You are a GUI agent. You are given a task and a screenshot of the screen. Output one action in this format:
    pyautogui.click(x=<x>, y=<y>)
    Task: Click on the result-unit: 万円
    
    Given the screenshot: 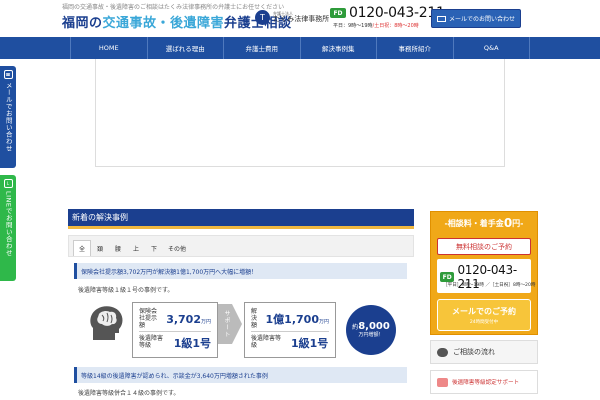 What is the action you would take?
    pyautogui.click(x=323, y=322)
    